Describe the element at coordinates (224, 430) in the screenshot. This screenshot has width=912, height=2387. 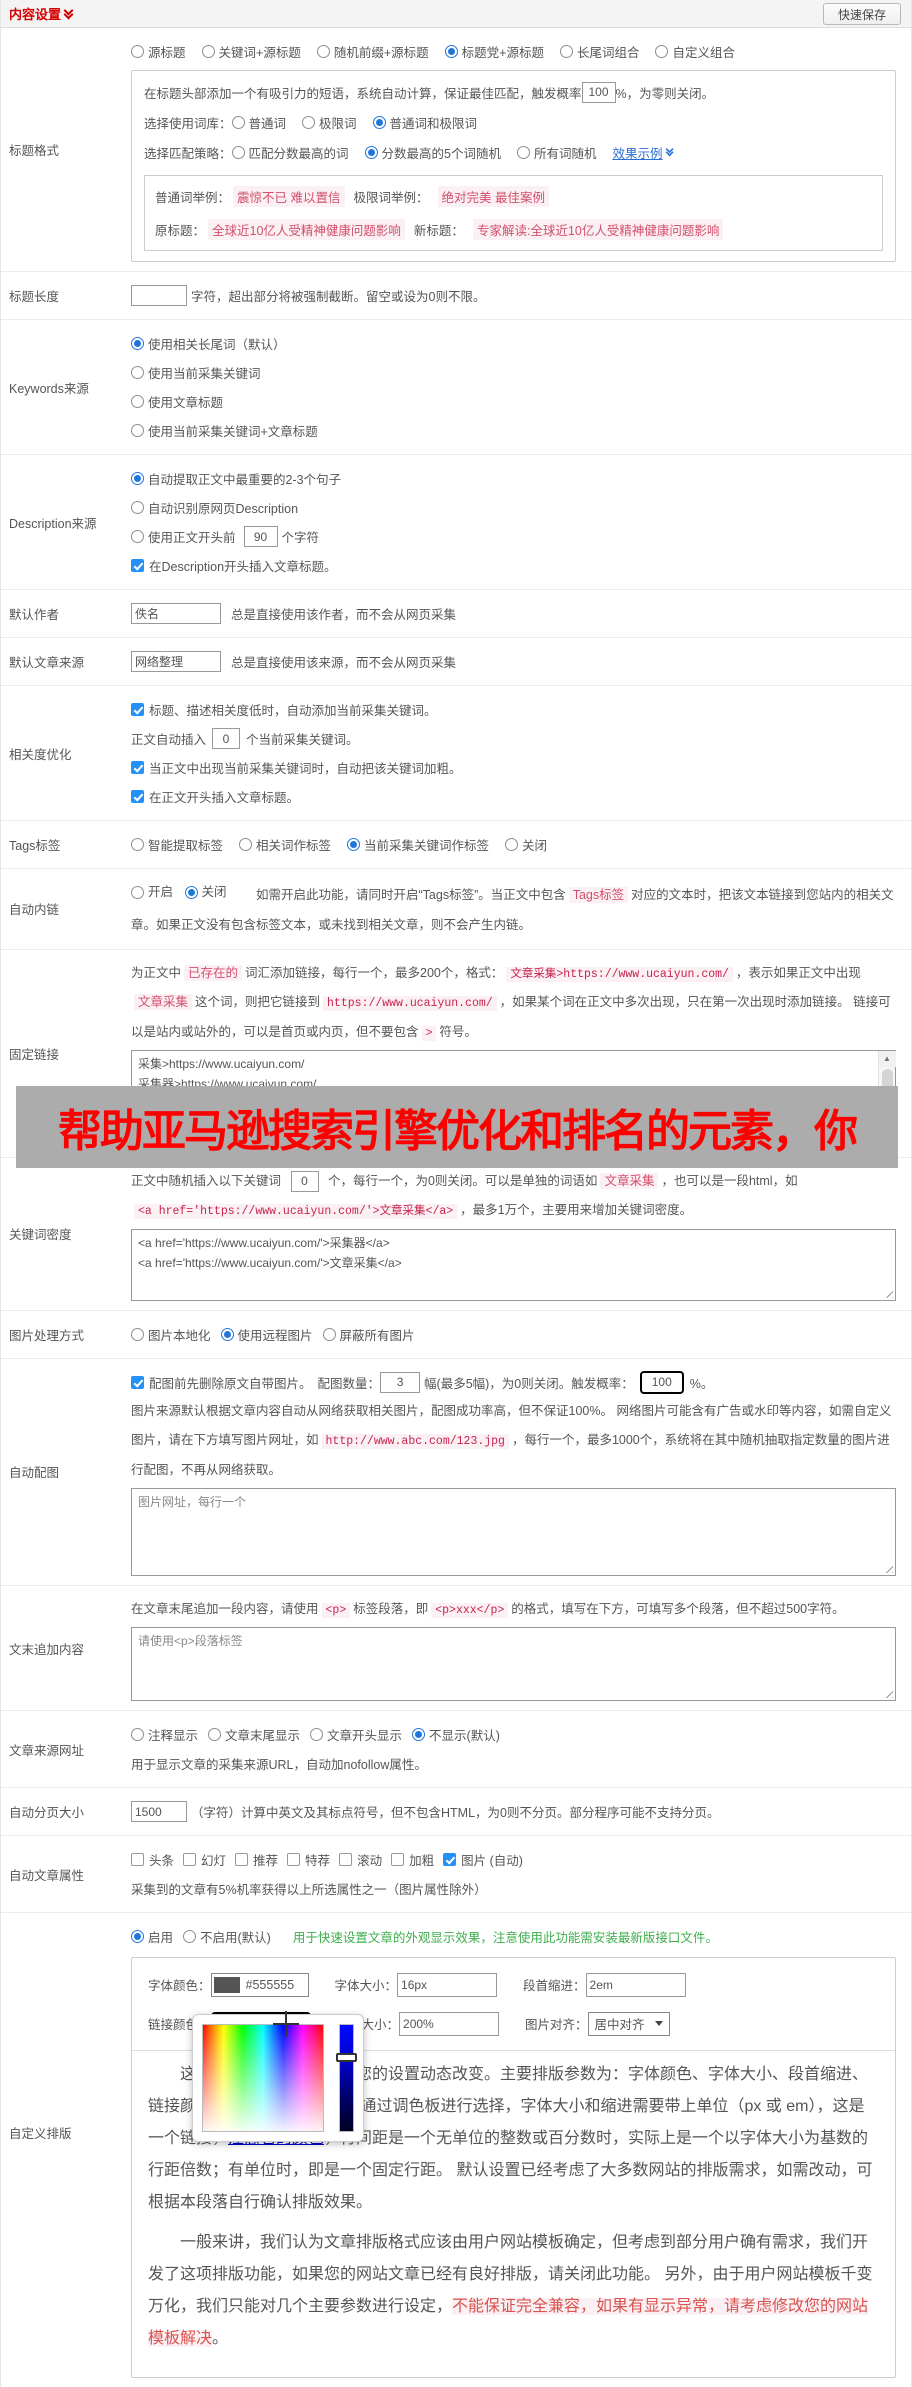
I see `radio-keyword-plus-title: 使用当前采集关键词+文章标题` at that location.